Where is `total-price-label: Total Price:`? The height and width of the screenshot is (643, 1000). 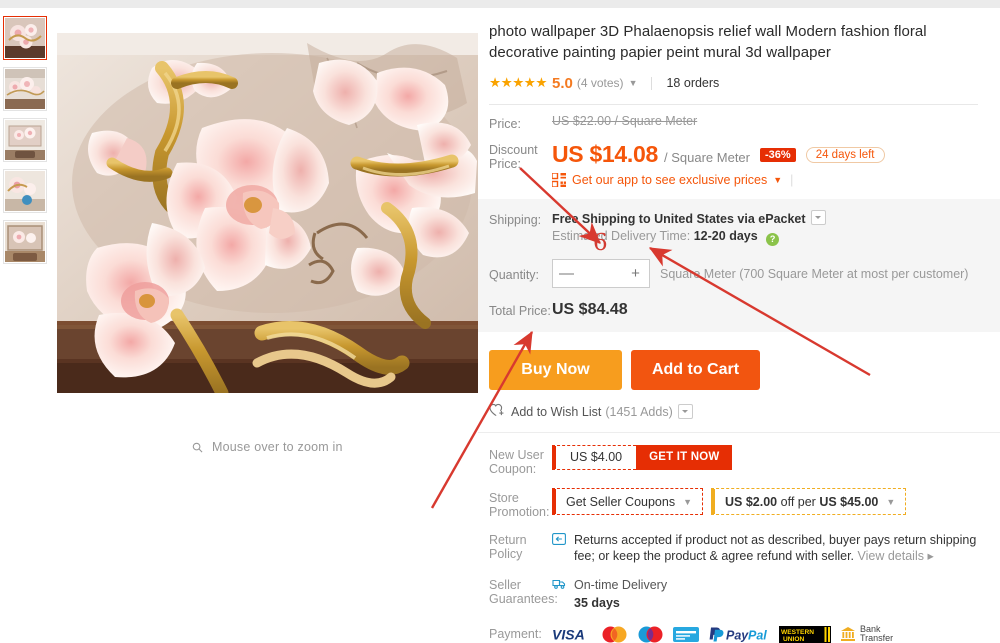 total-price-label: Total Price: is located at coordinates (520, 311).